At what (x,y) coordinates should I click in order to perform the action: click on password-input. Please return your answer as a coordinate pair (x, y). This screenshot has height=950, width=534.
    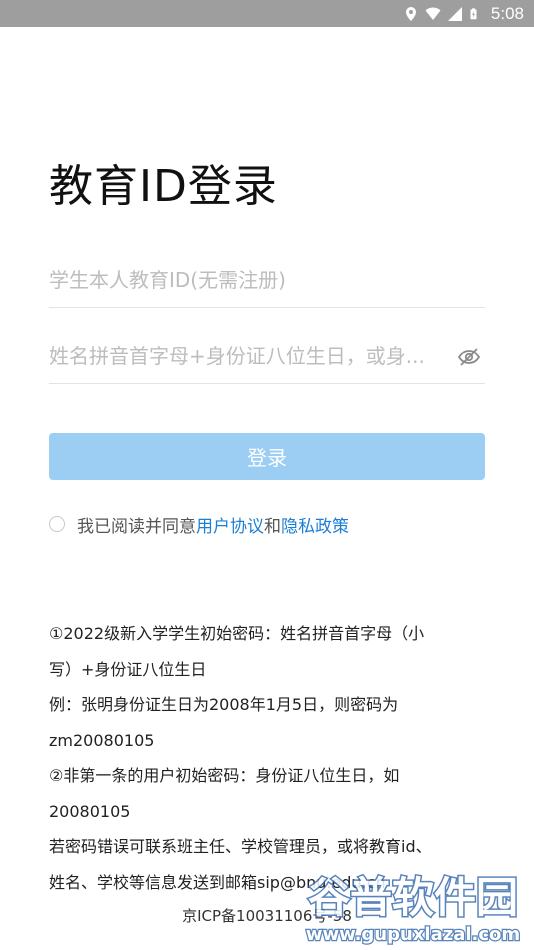
    Looking at the image, I should click on (249, 356).